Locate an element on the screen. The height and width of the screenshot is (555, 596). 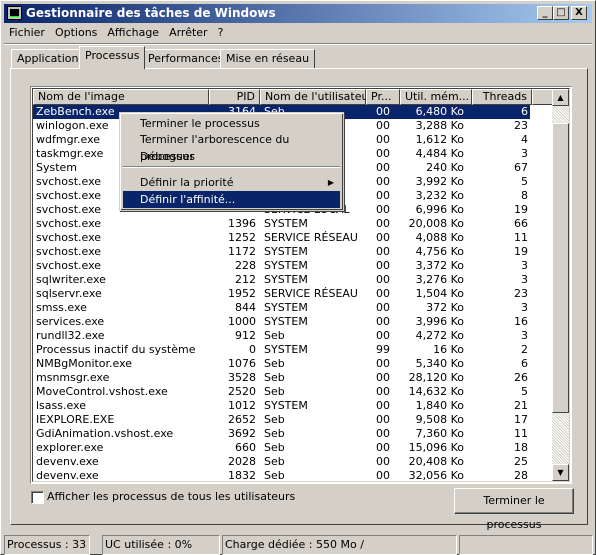
menu-help: ? is located at coordinates (221, 33).